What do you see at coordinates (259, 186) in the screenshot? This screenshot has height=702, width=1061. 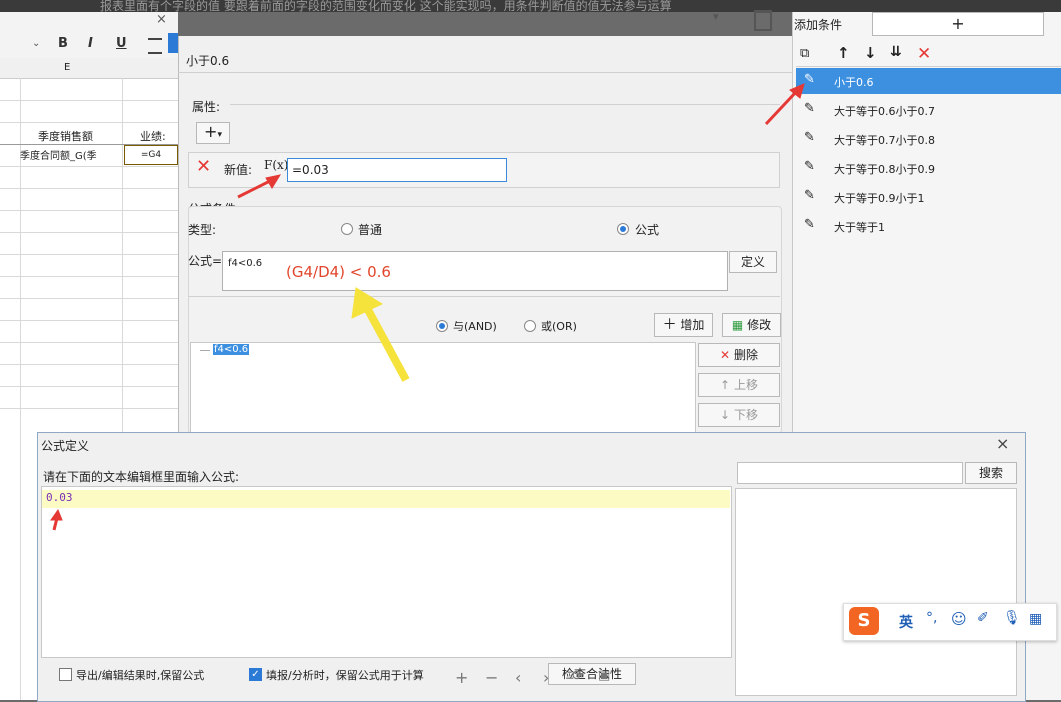 I see `red-arrow-fx` at bounding box center [259, 186].